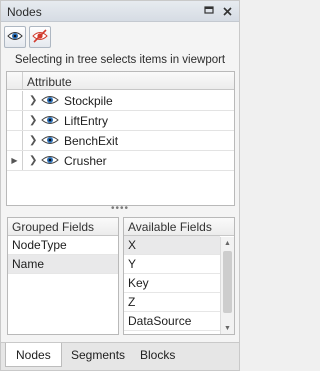 The height and width of the screenshot is (371, 320). What do you see at coordinates (120, 141) in the screenshot?
I see `tree-row: ❯ BenchExit` at bounding box center [120, 141].